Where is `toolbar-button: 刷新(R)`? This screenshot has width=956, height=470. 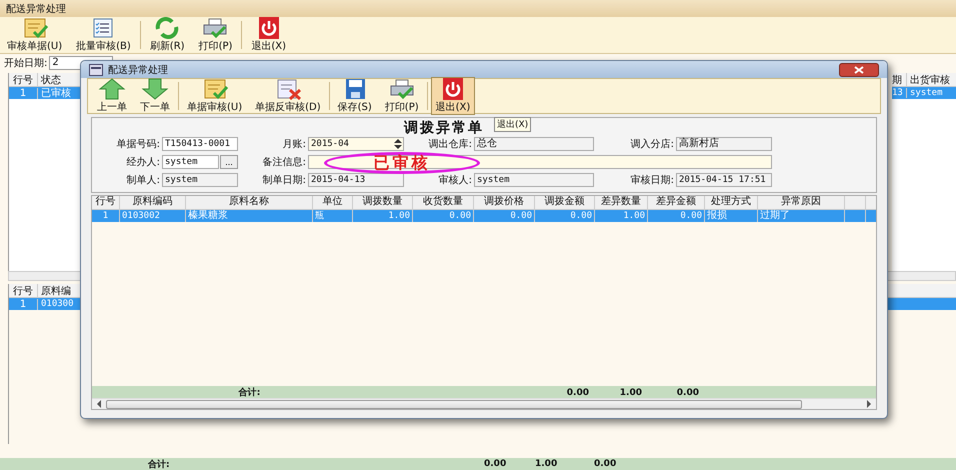 toolbar-button: 刷新(R) is located at coordinates (167, 35).